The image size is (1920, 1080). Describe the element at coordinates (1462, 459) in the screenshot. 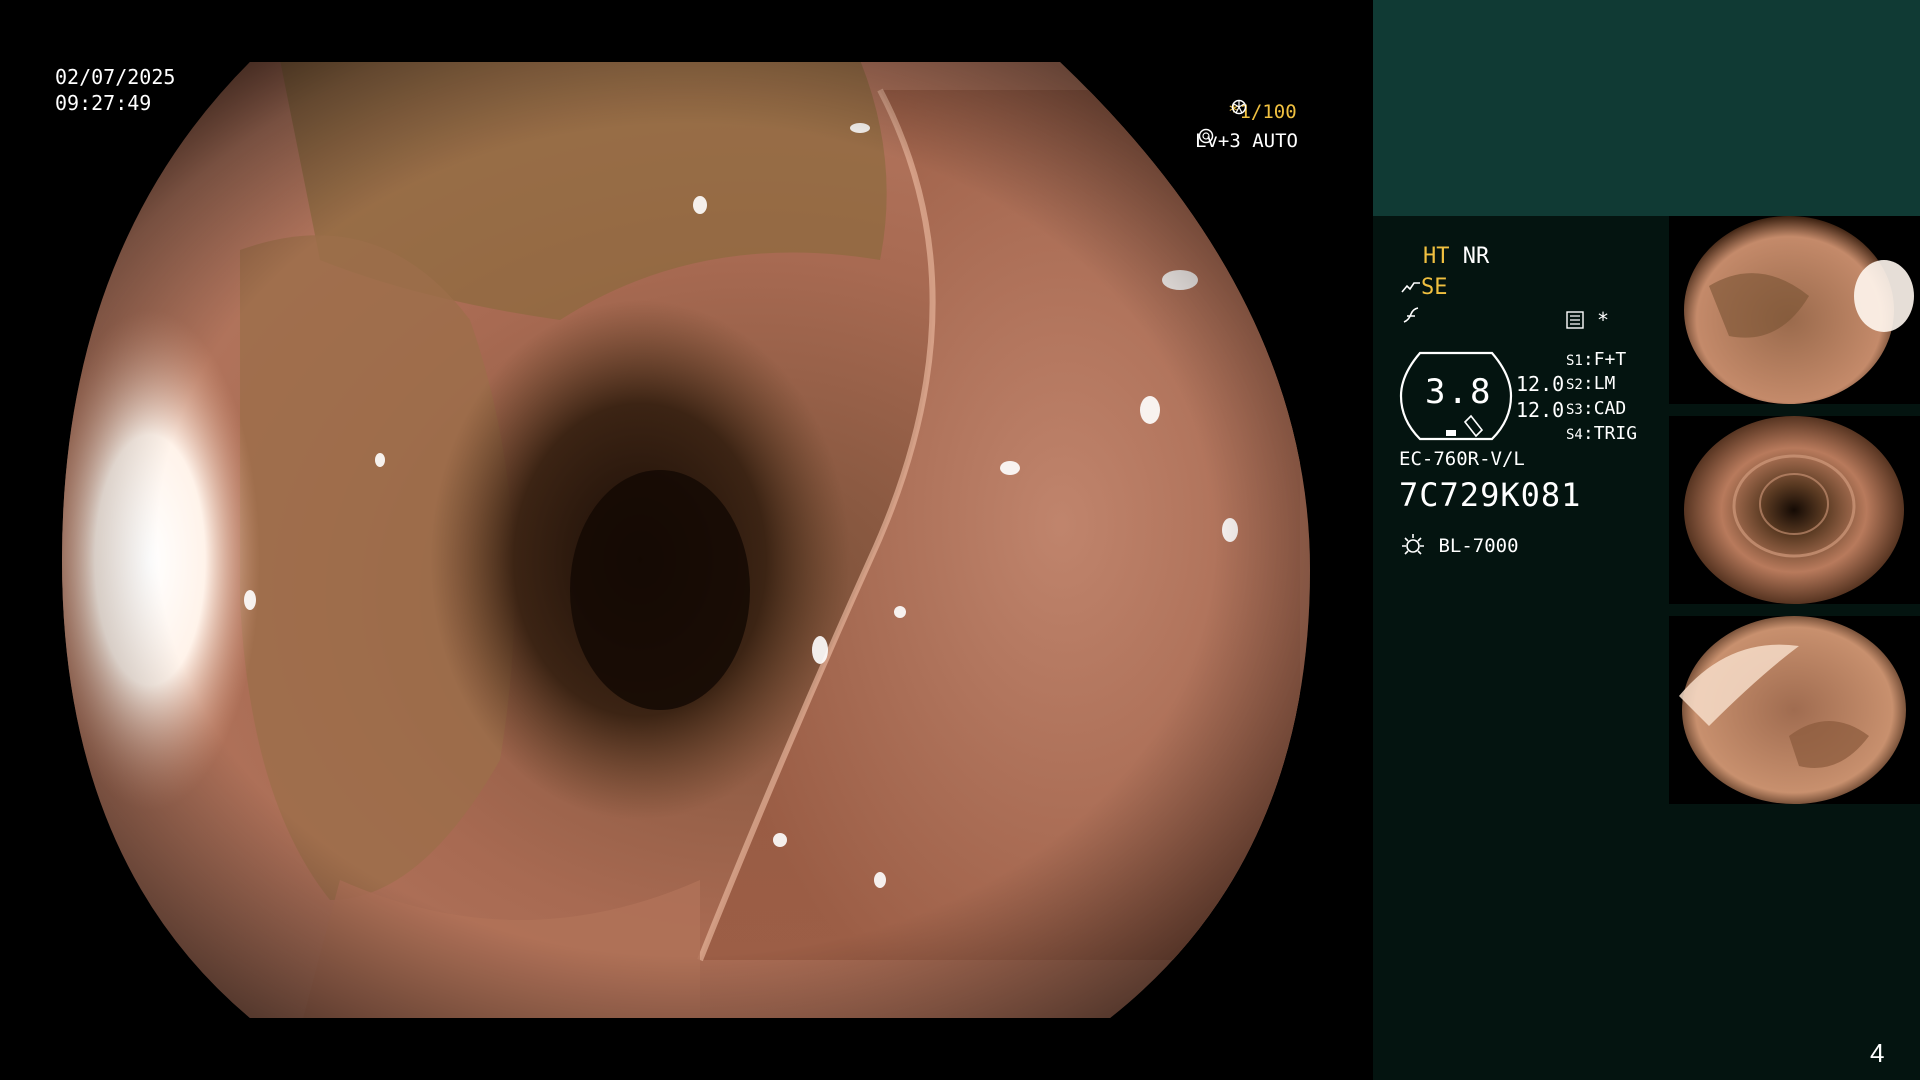

I see `scope-model: EC-760R-V/L` at that location.